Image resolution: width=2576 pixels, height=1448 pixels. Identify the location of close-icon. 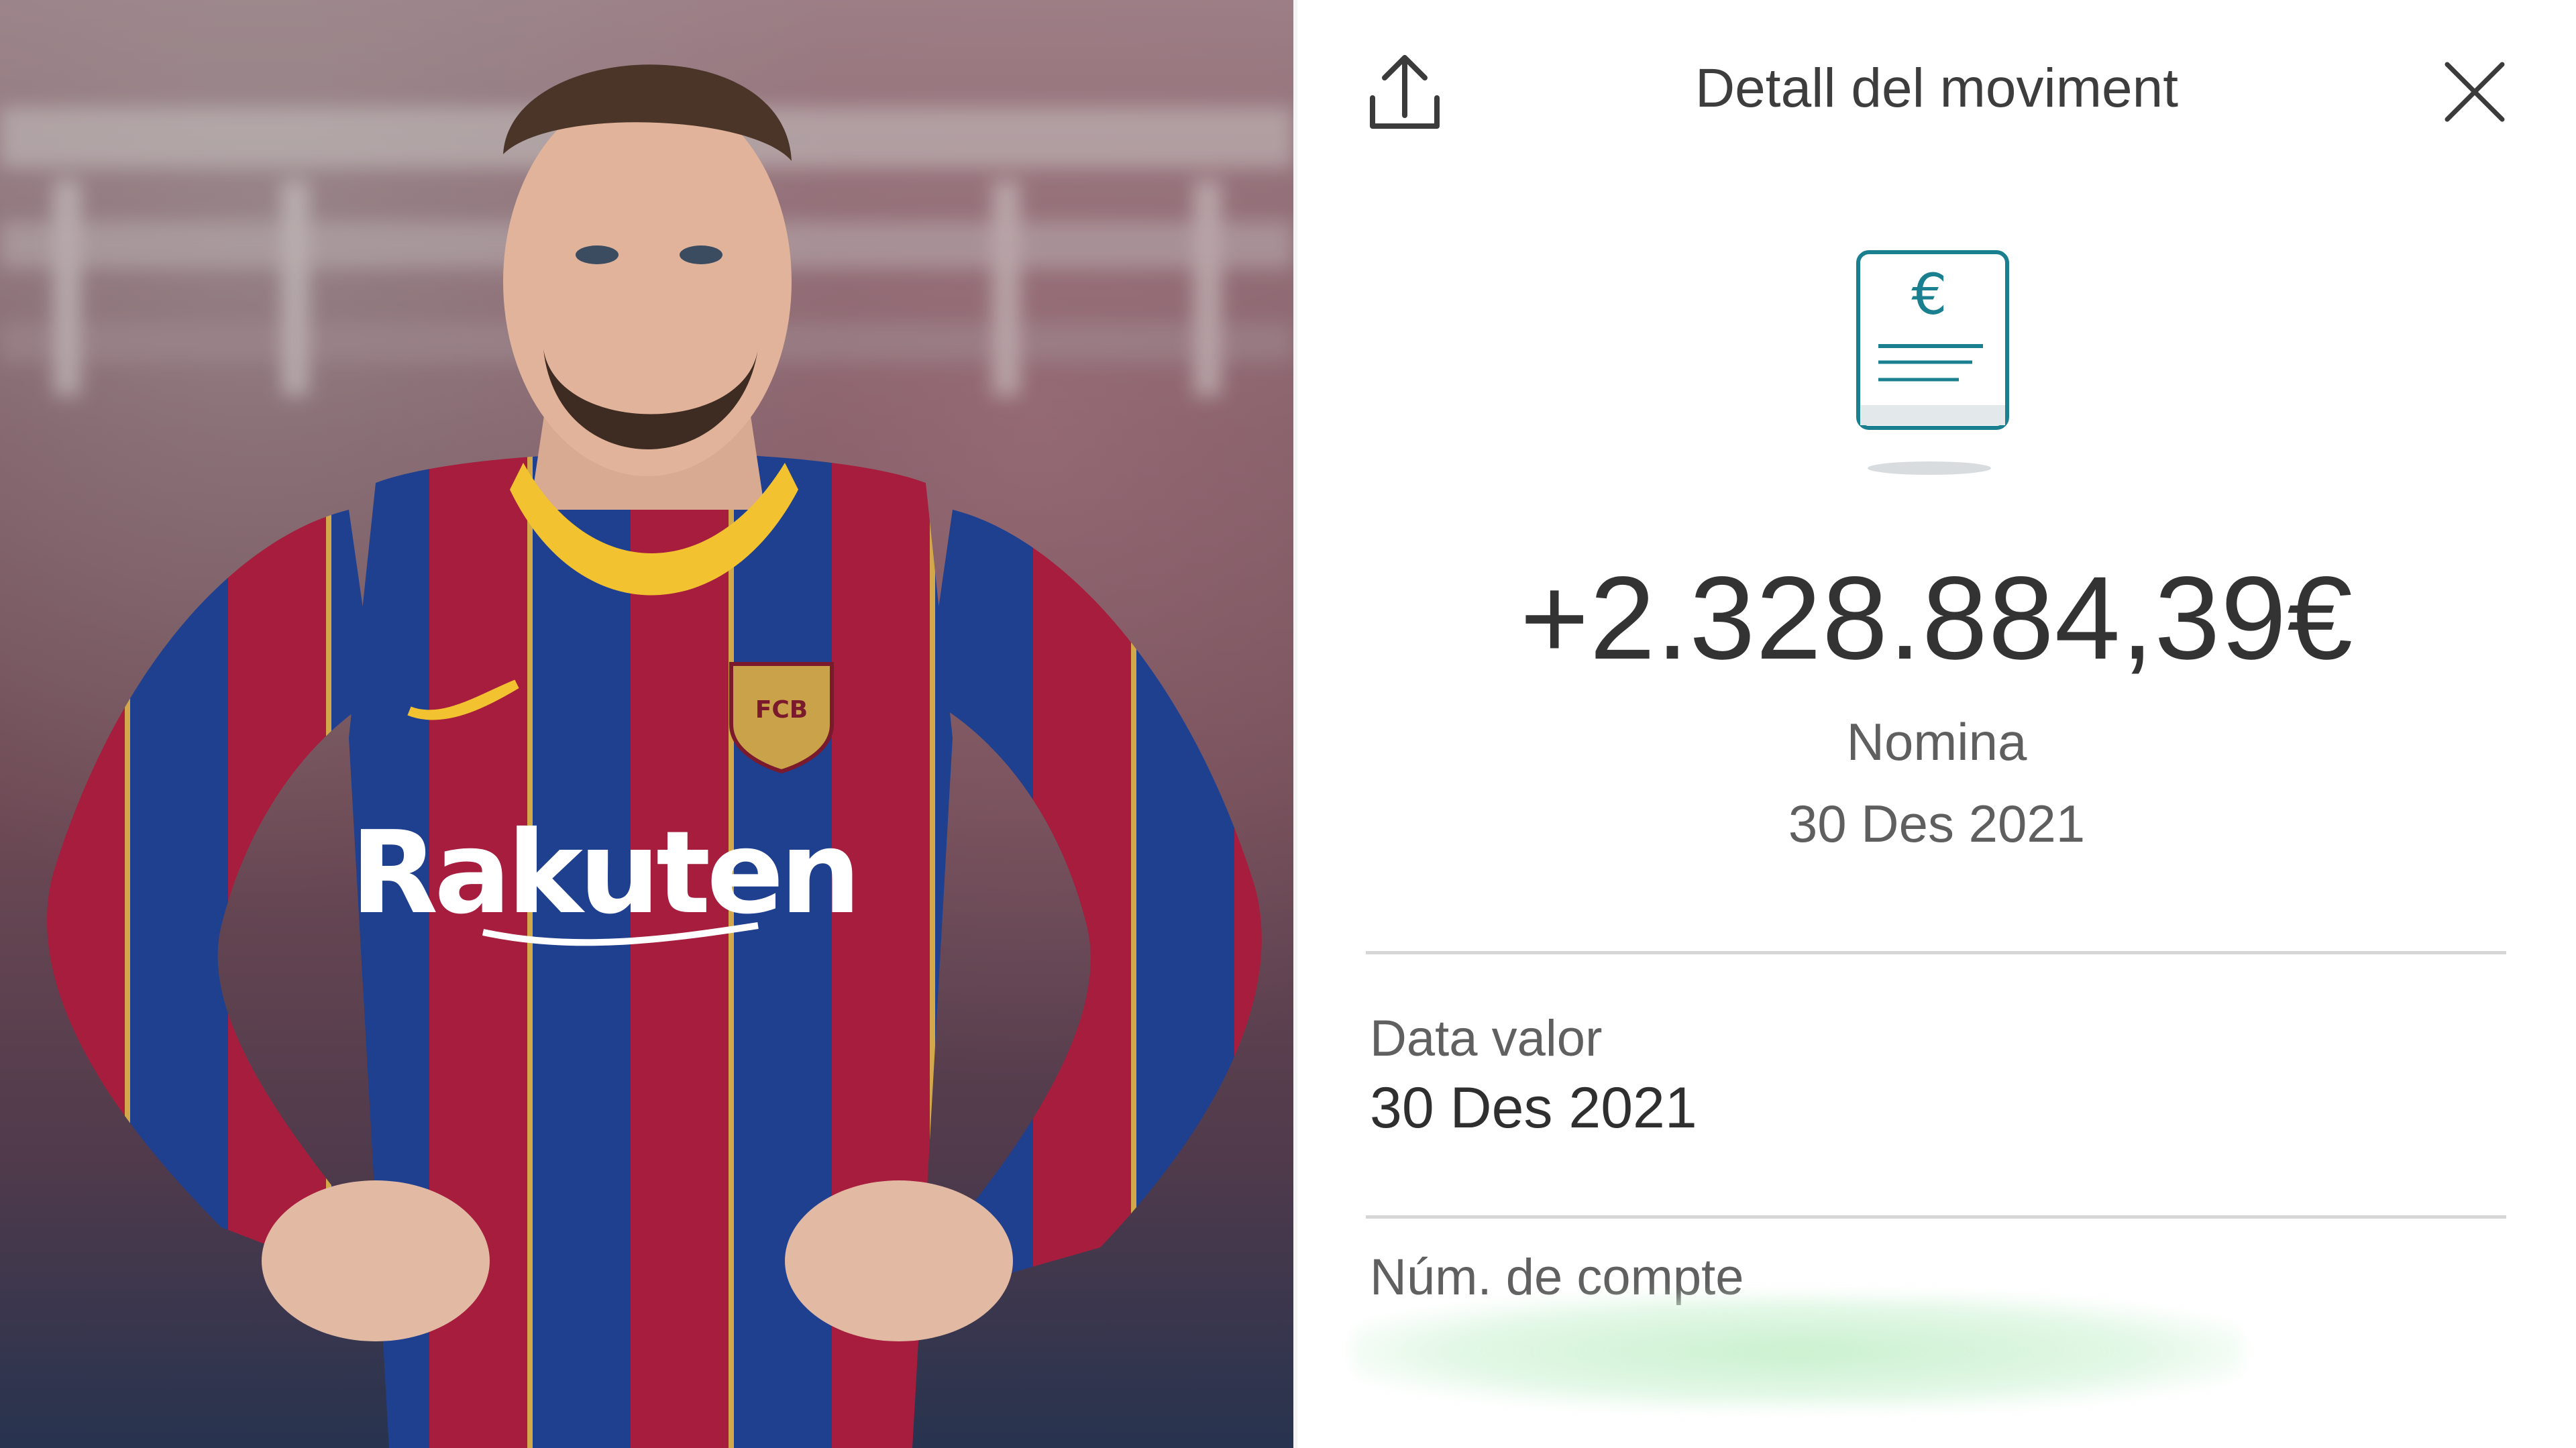
(2475, 92).